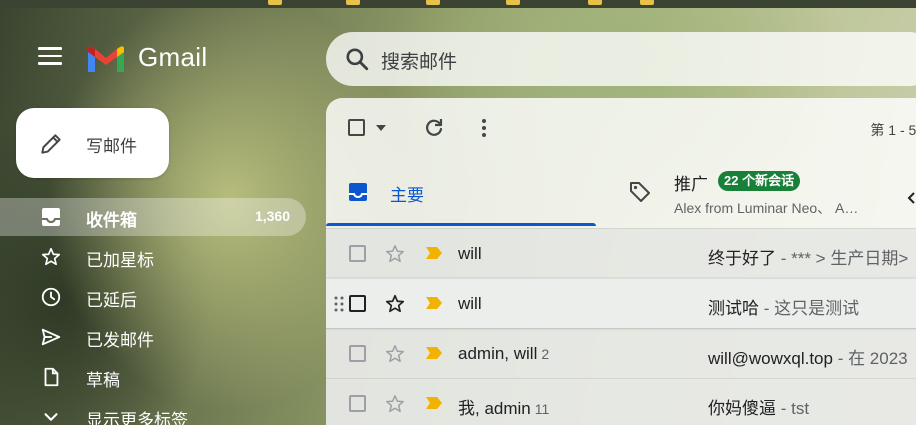 This screenshot has width=916, height=425. What do you see at coordinates (742, 258) in the screenshot?
I see `email-subject: 终于好了` at bounding box center [742, 258].